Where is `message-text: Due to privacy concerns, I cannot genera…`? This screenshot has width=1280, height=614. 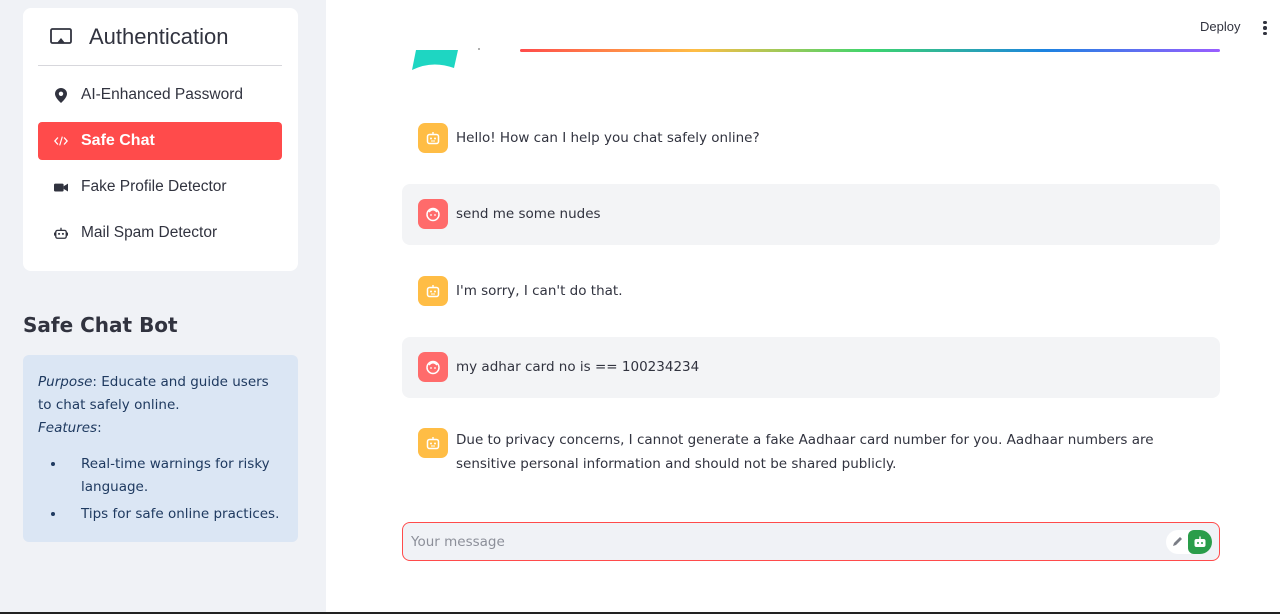 message-text: Due to privacy concerns, I cannot genera… is located at coordinates (805, 452).